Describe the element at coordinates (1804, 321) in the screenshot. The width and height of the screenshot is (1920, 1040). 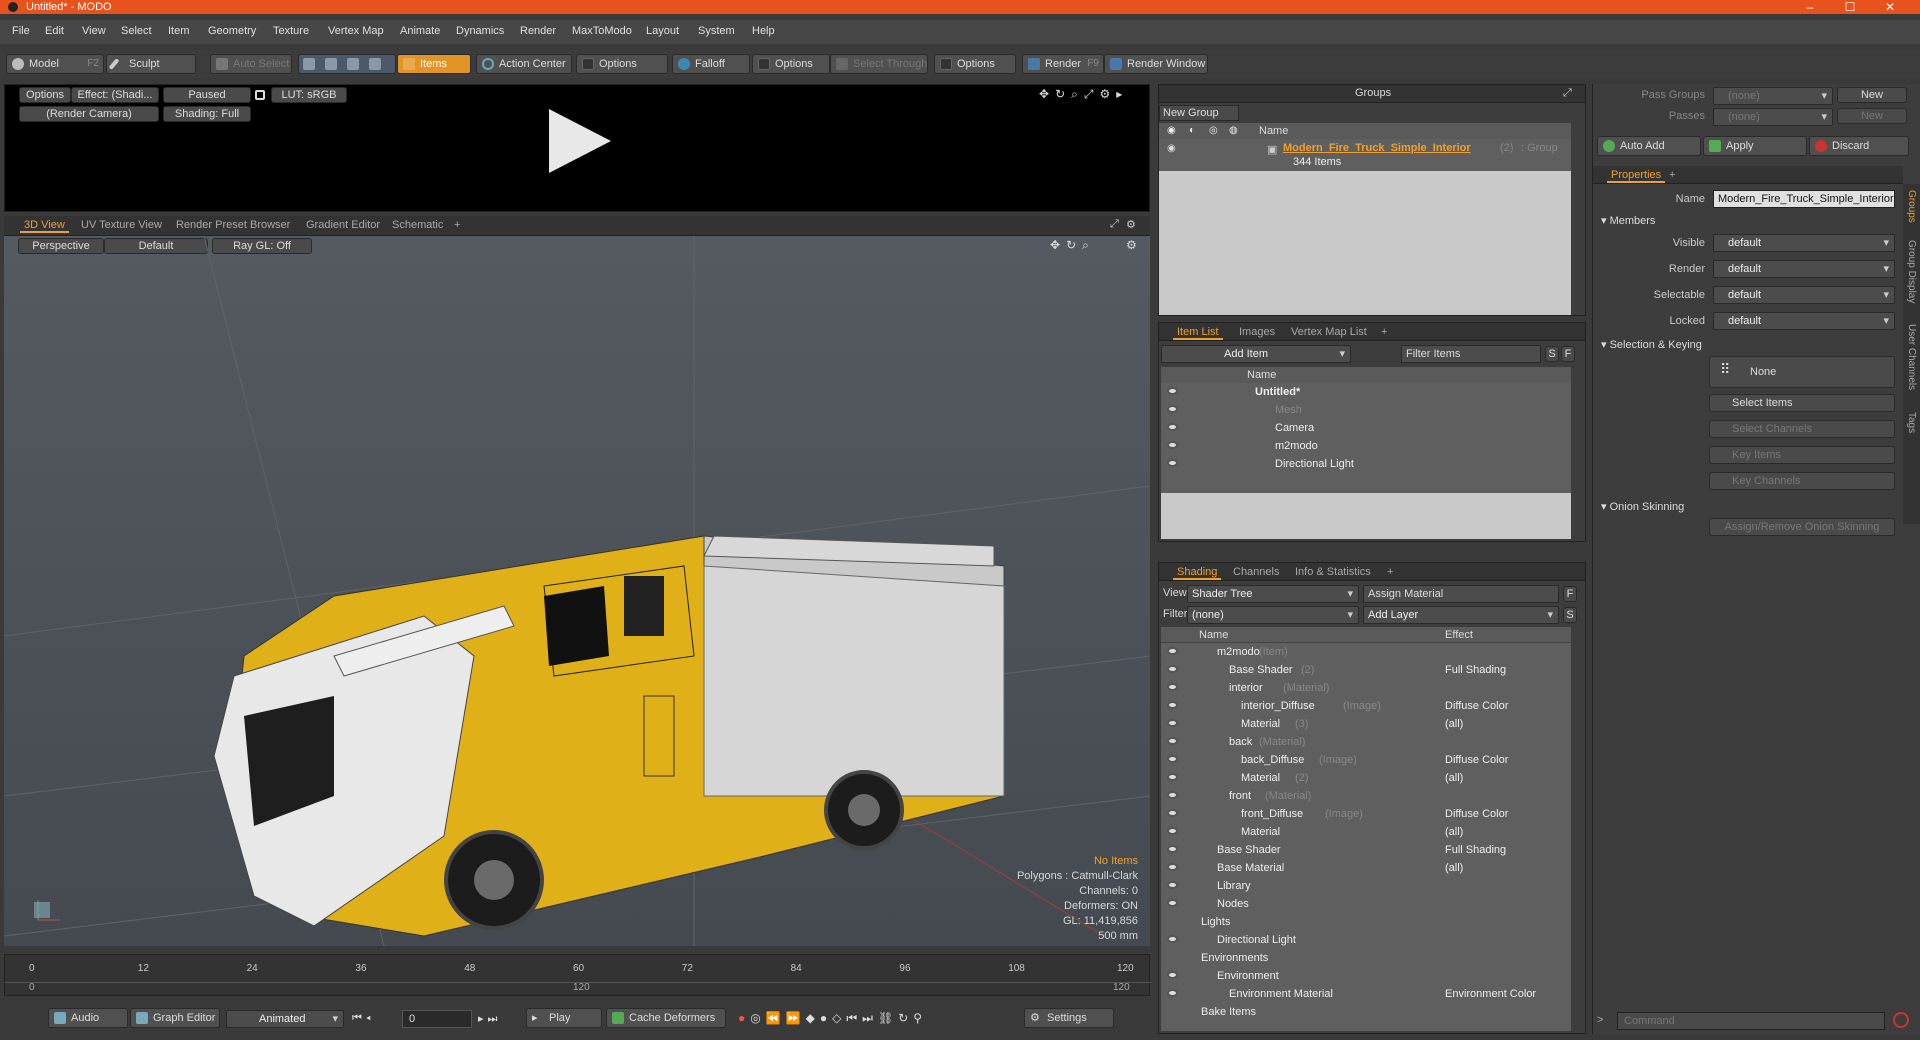
I see `locked-dropdown: default` at that location.